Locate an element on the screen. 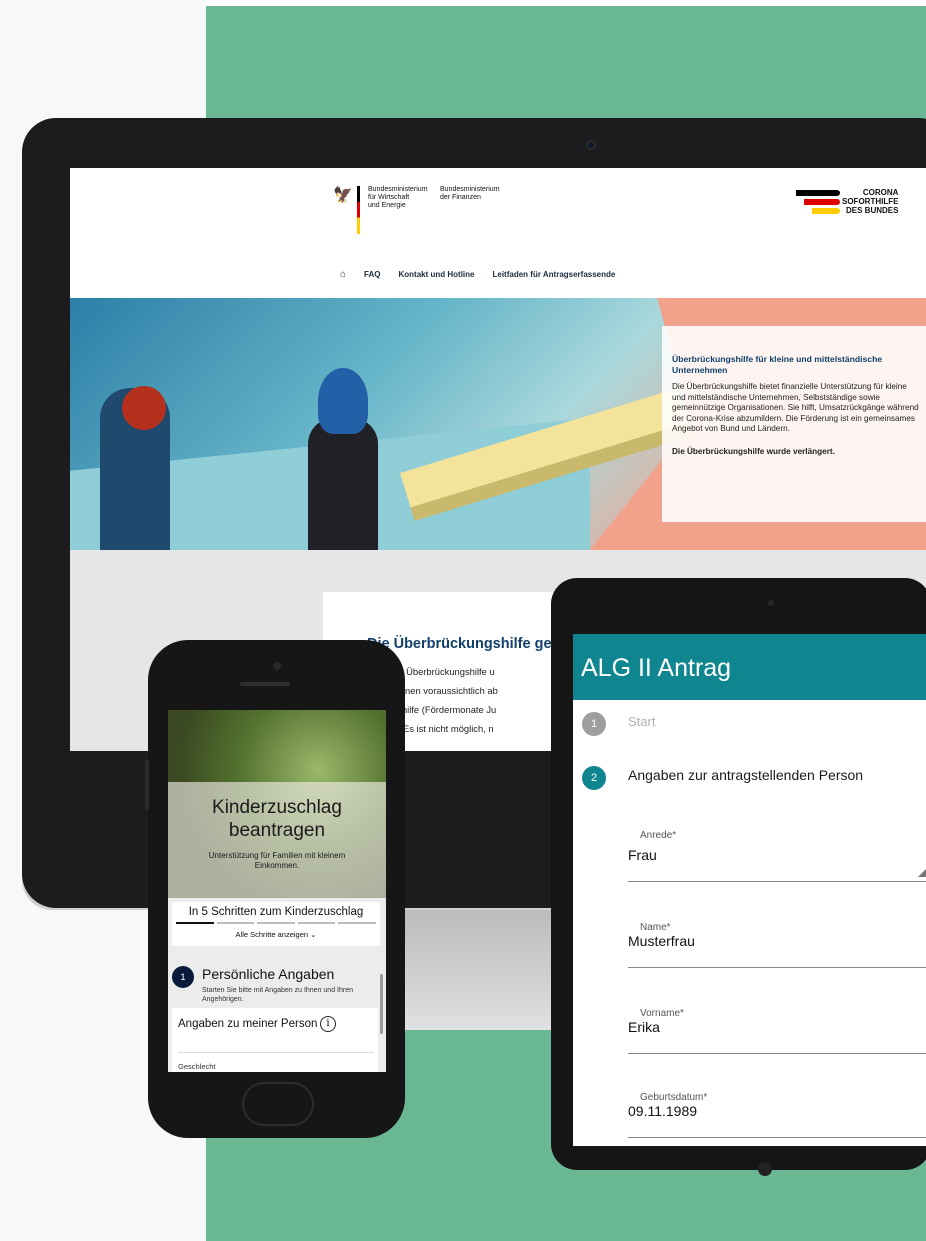  logo-stripe-black is located at coordinates (818, 193).